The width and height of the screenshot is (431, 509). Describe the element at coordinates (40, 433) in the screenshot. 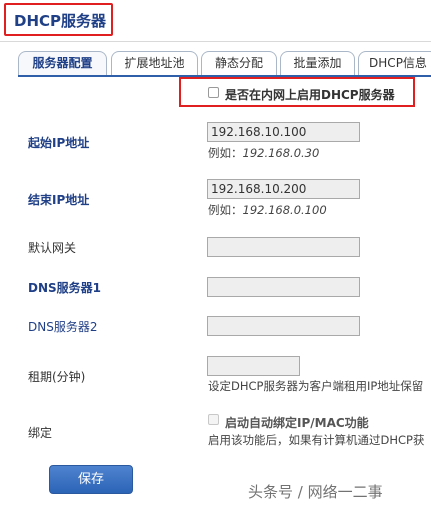

I see `bind-label: 绑定` at that location.